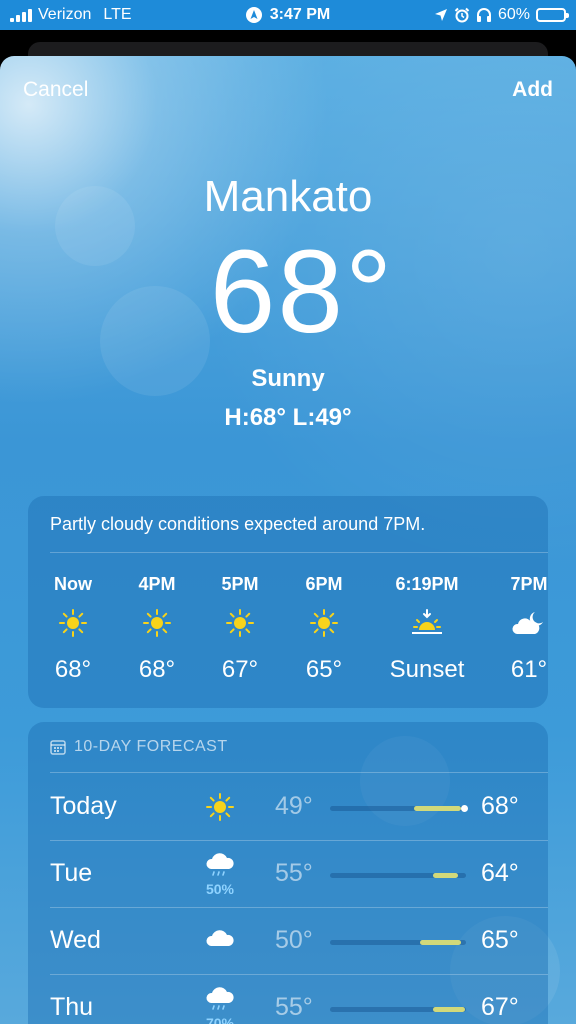 The height and width of the screenshot is (1024, 576). I want to click on cloud-icon, so click(220, 938).